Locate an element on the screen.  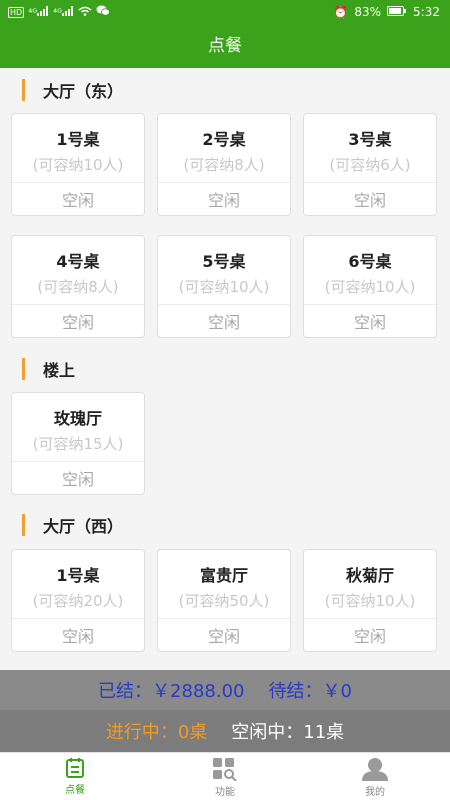
clock-time: 5:32 is located at coordinates (426, 12).